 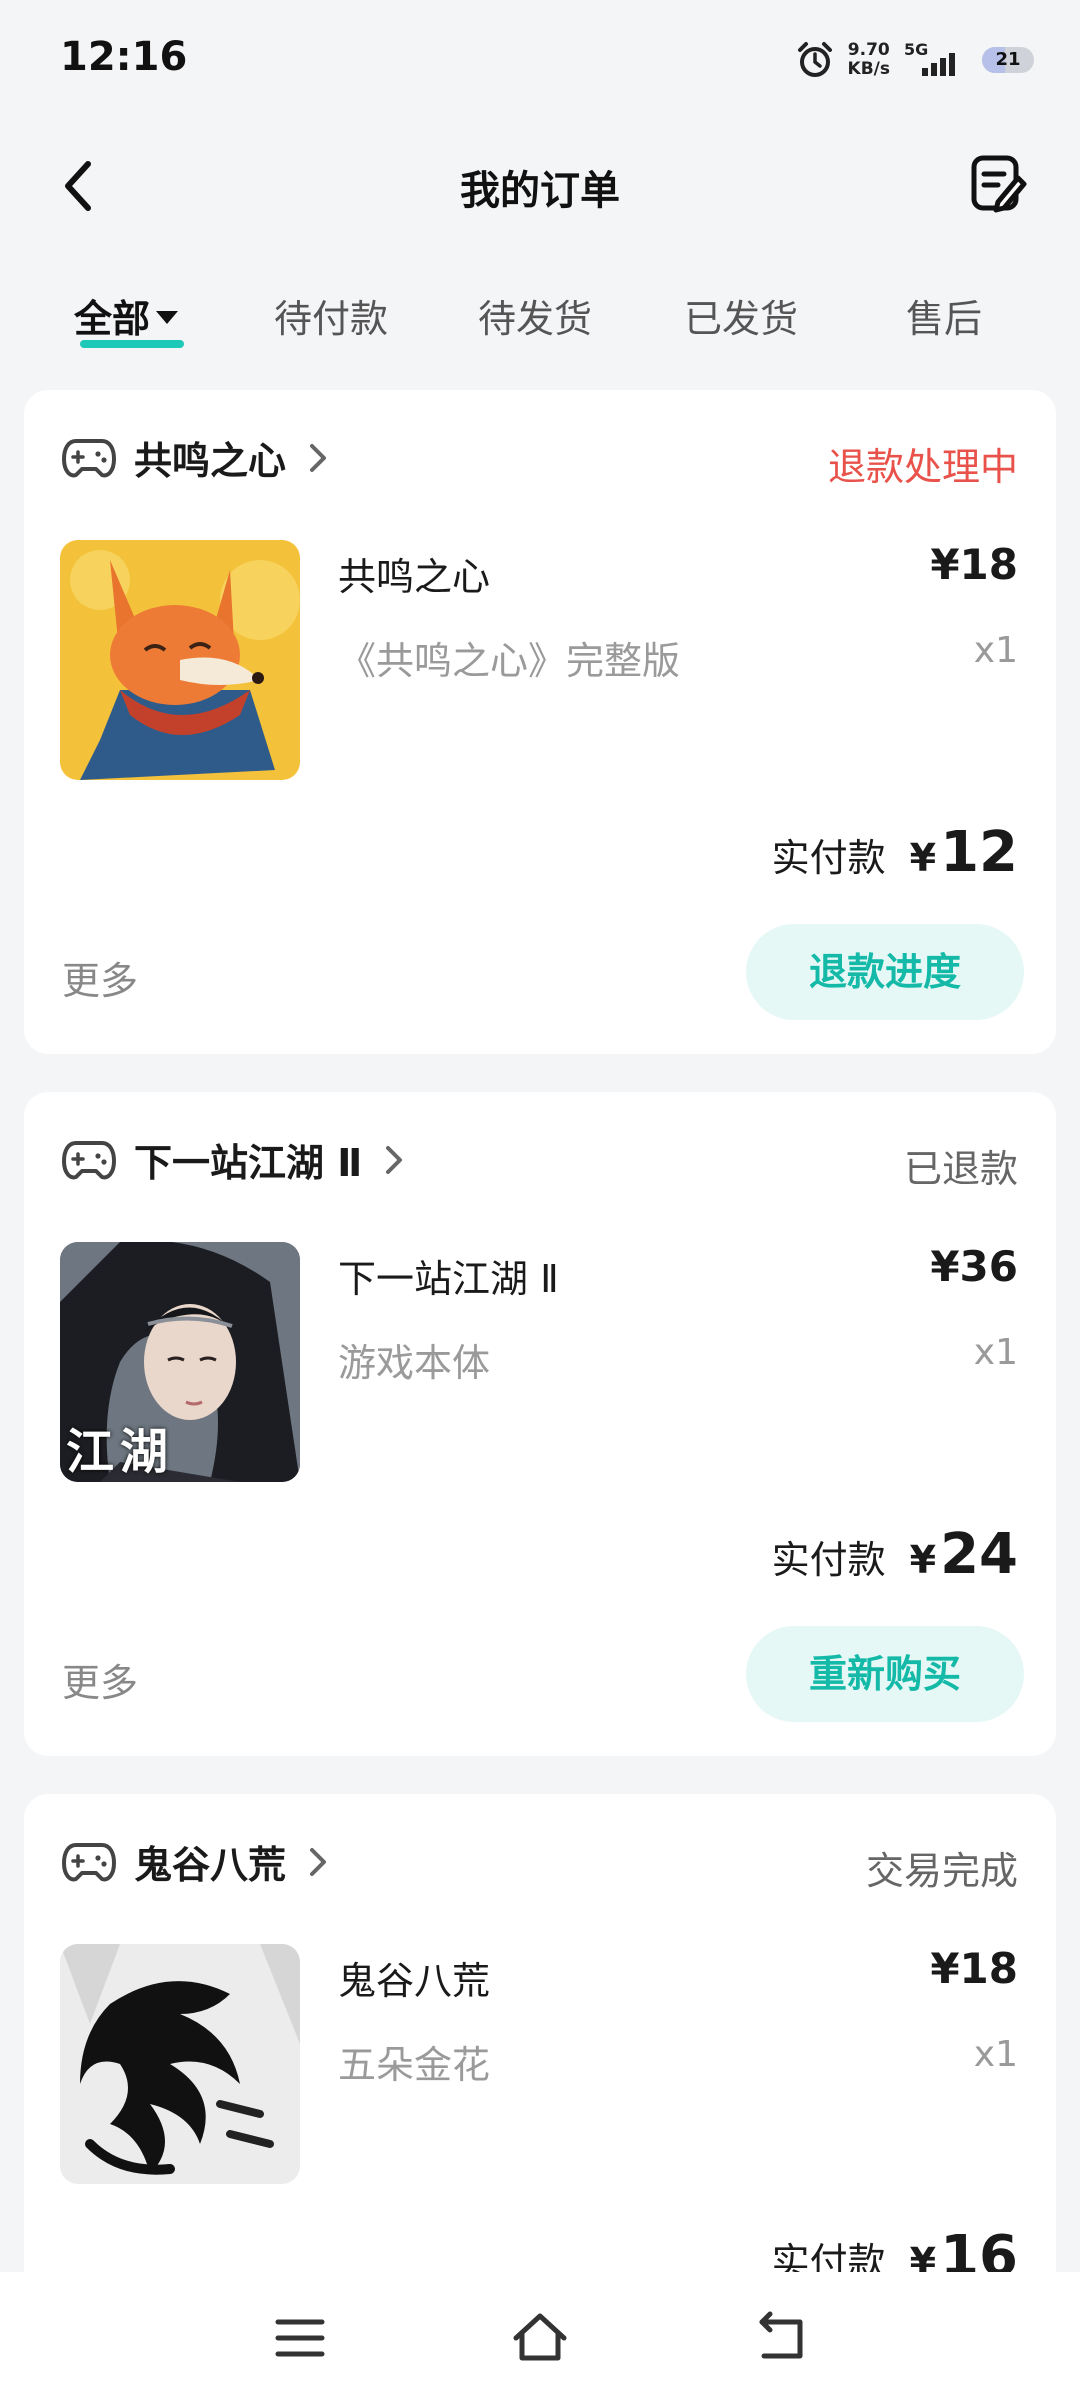 I want to click on product-name: 下一站江湖 Ⅱ, so click(x=448, y=1279).